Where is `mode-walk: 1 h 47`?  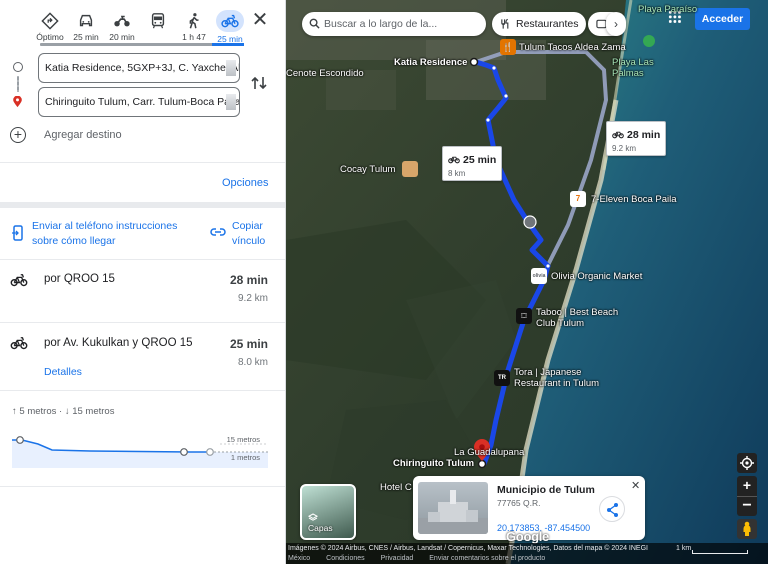 mode-walk: 1 h 47 is located at coordinates (194, 26).